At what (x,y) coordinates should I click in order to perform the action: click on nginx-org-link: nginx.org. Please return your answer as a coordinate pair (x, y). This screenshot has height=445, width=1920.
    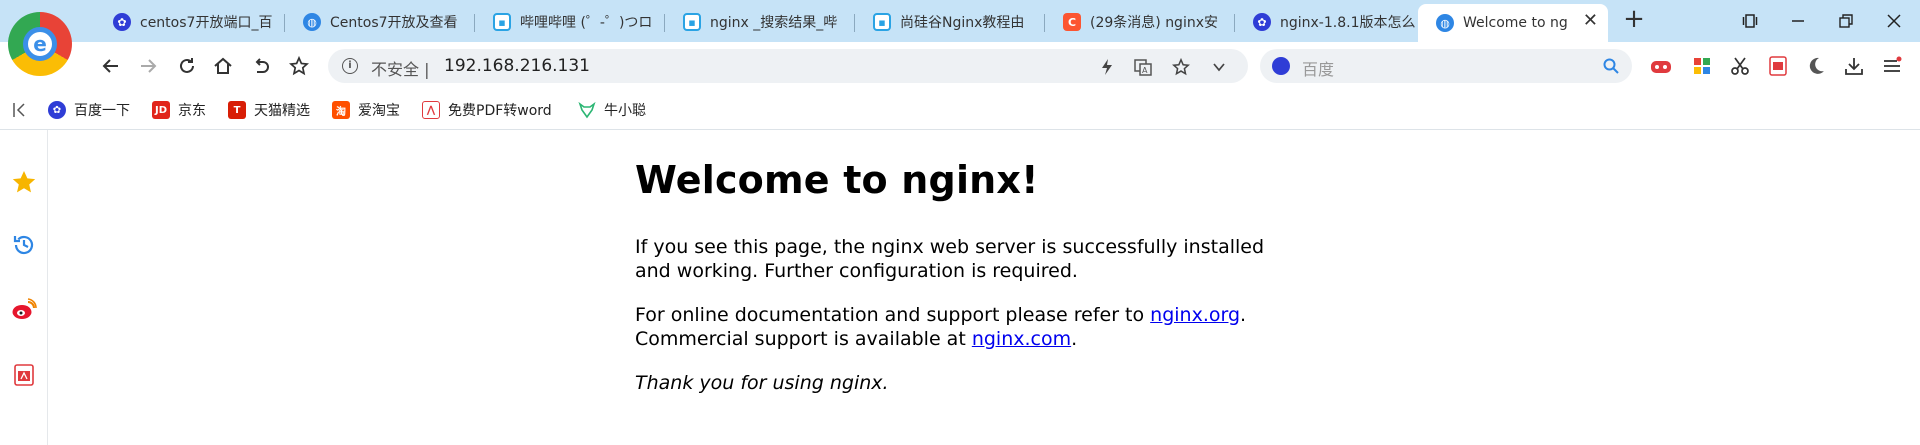
    Looking at the image, I should click on (1195, 315).